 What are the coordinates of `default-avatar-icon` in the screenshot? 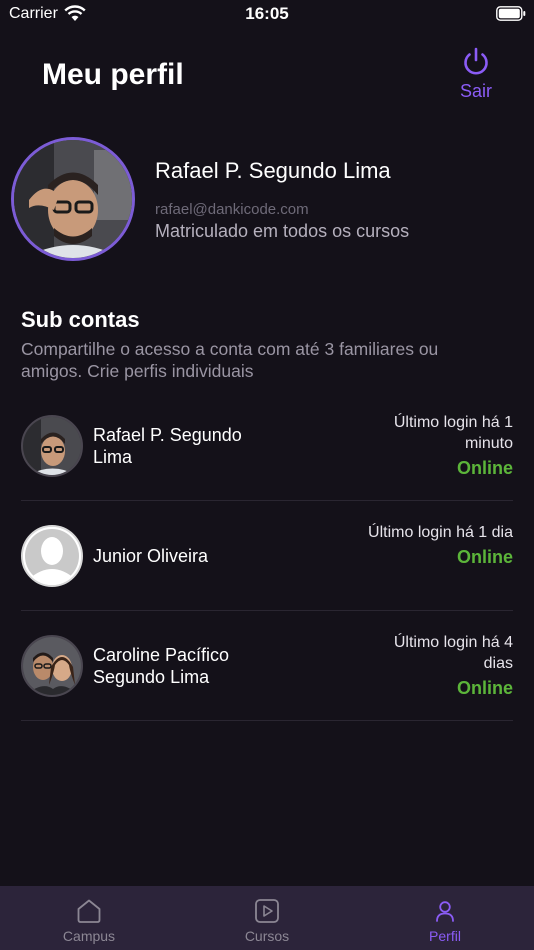 It's located at (52, 556).